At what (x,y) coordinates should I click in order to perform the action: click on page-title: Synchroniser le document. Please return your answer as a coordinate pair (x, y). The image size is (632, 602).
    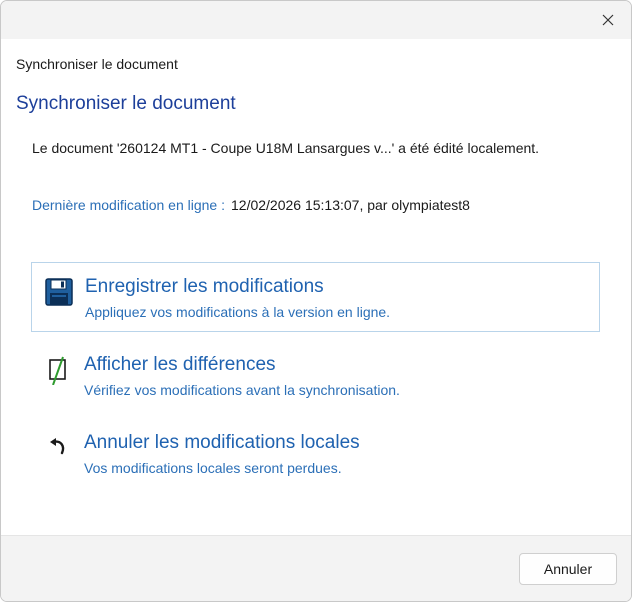
    Looking at the image, I should click on (126, 103).